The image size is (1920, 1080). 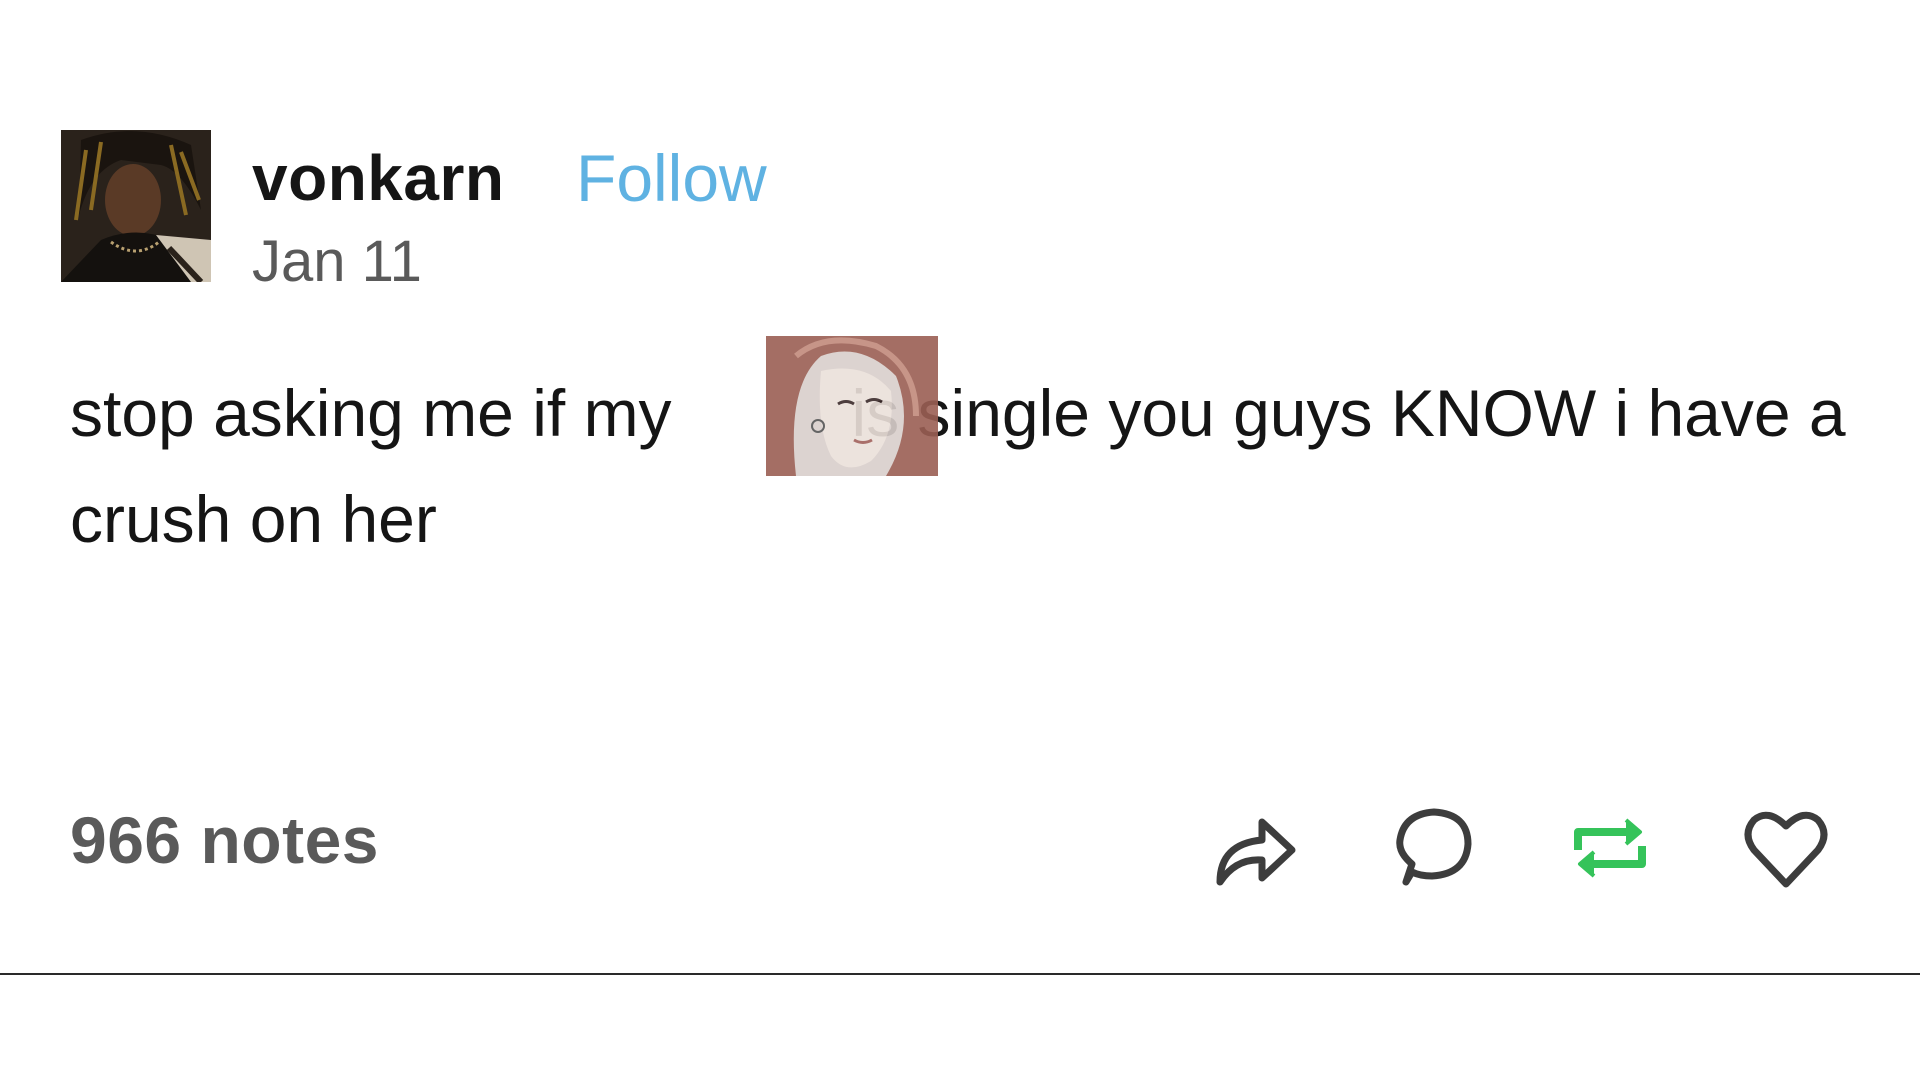 I want to click on inline-portrait-image, so click(x=852, y=406).